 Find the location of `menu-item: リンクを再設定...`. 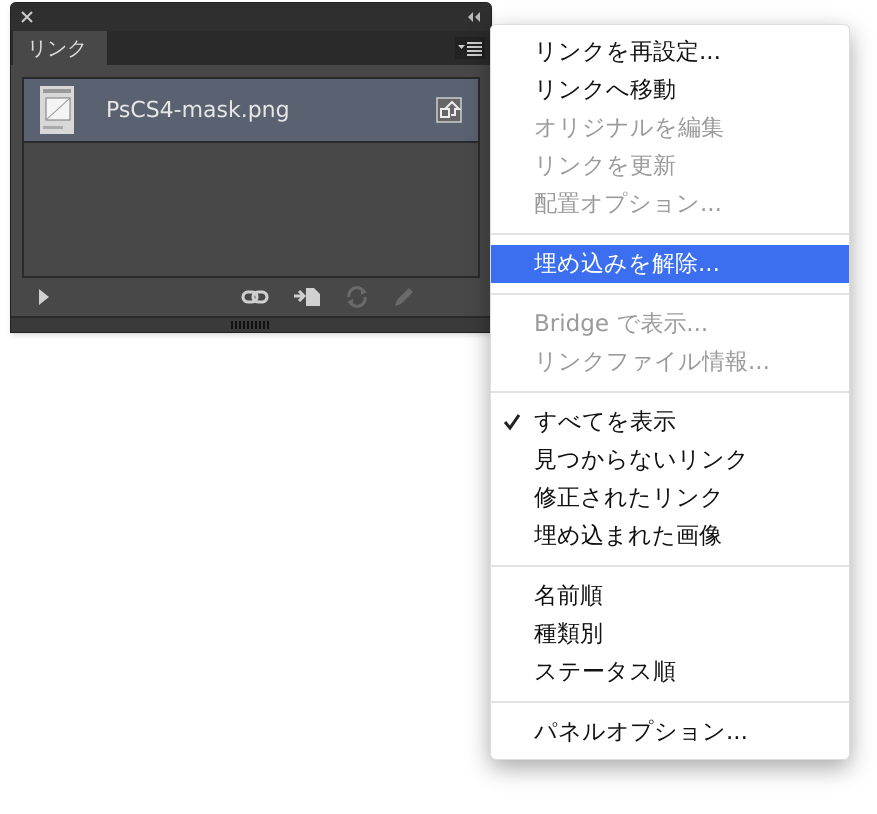

menu-item: リンクを再設定... is located at coordinates (670, 52).